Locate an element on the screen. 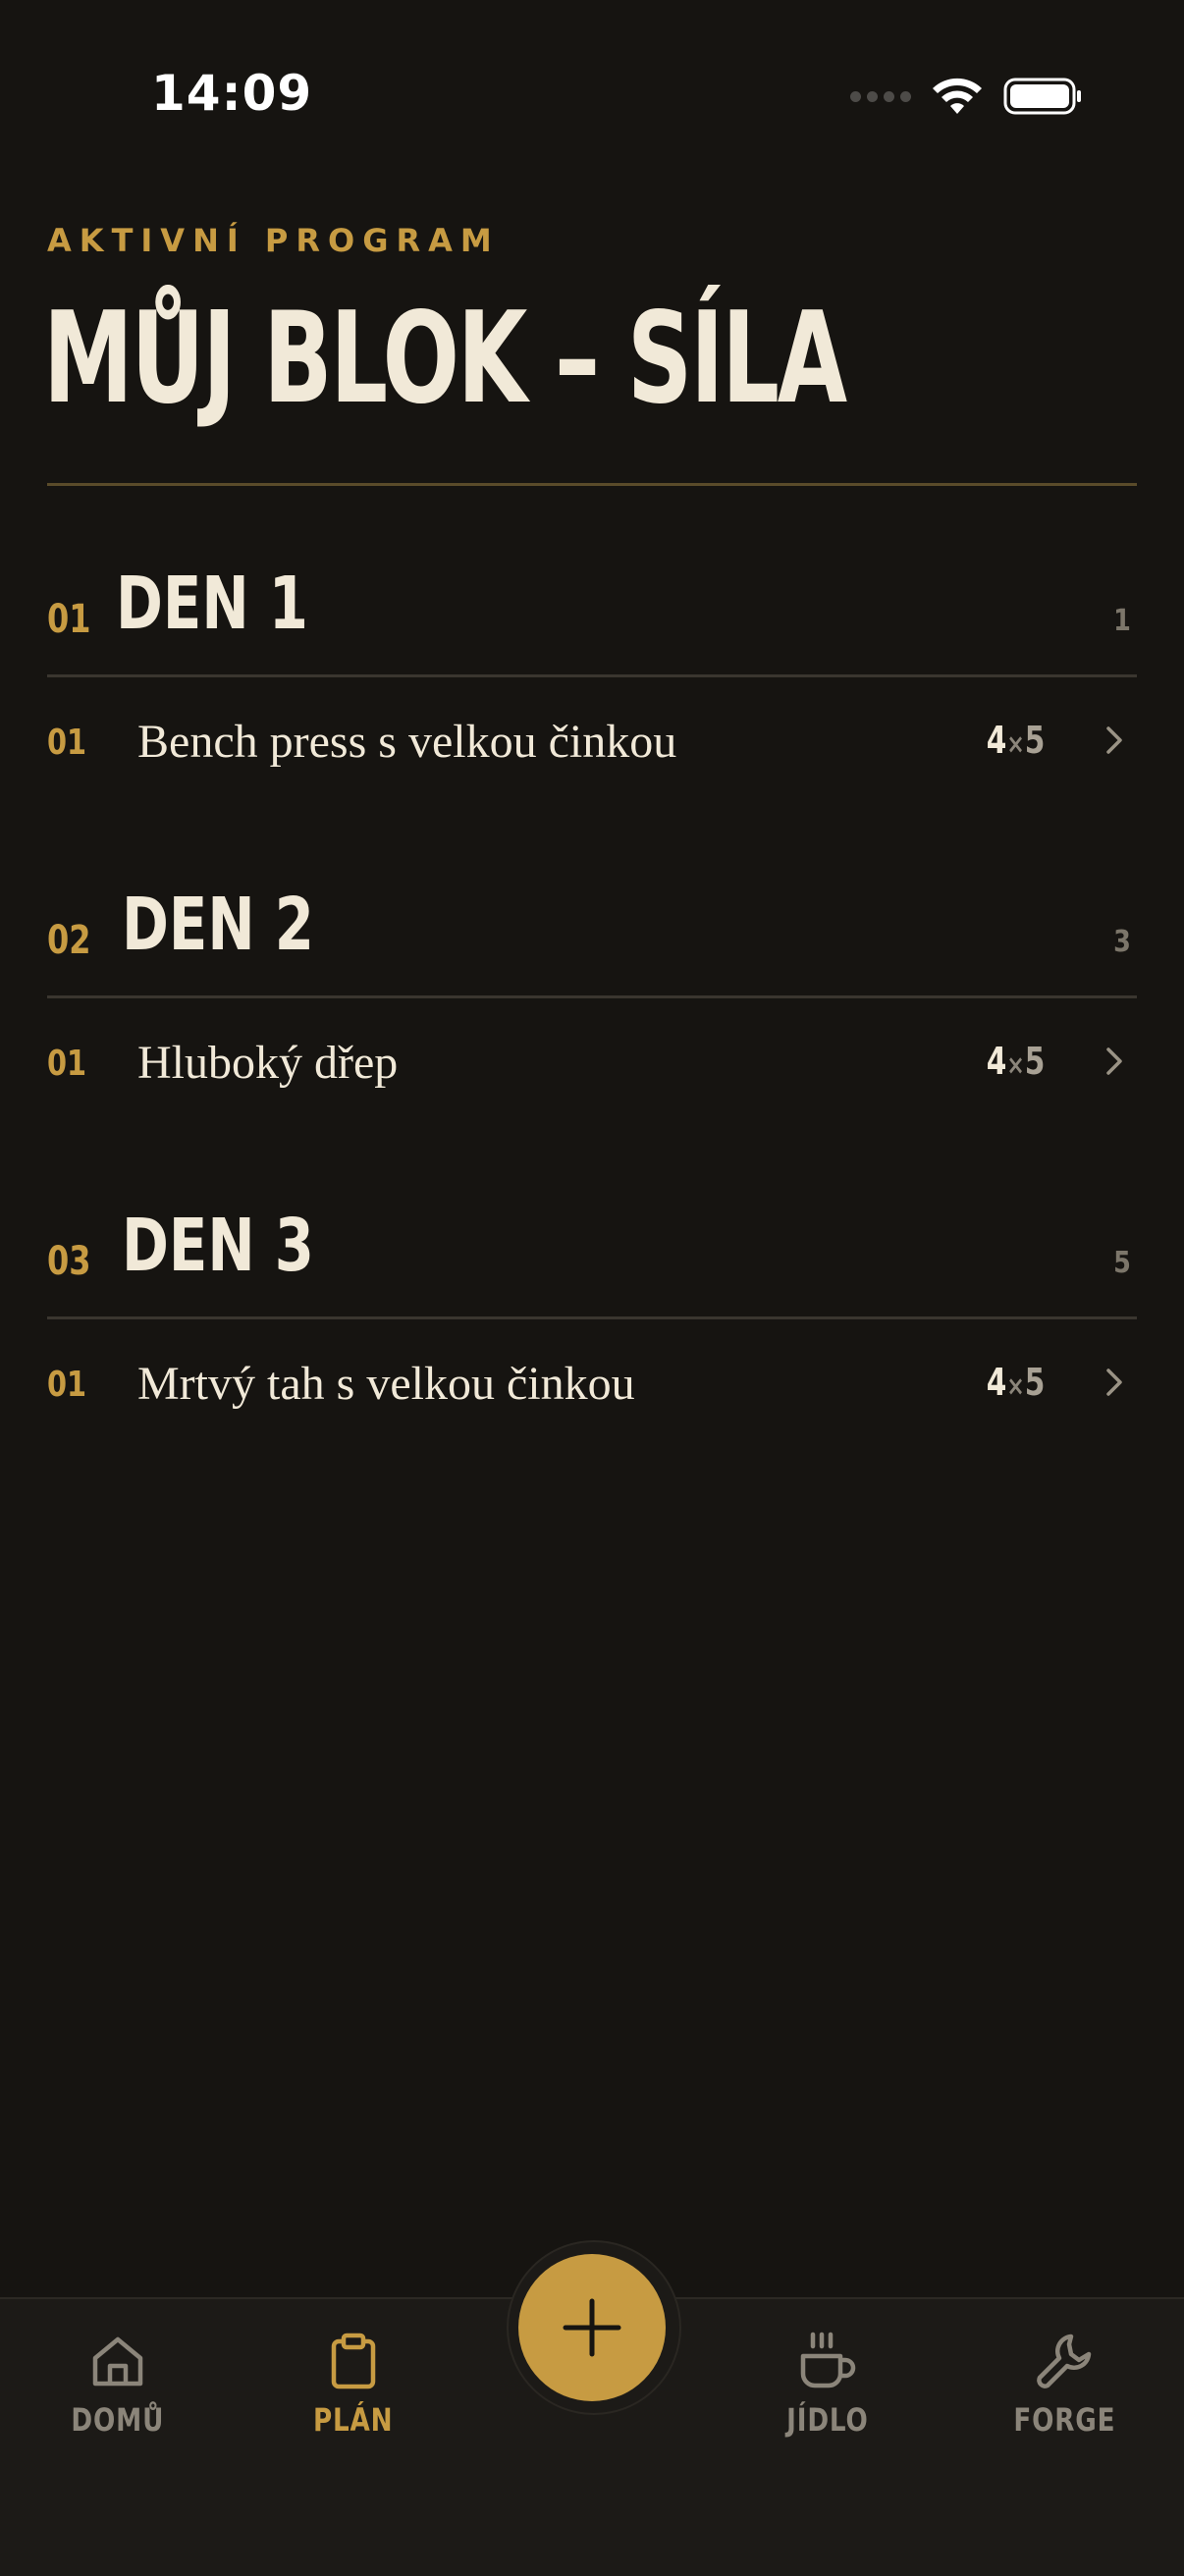 The height and width of the screenshot is (2576, 1184). day-title: DEN 3 is located at coordinates (218, 1246).